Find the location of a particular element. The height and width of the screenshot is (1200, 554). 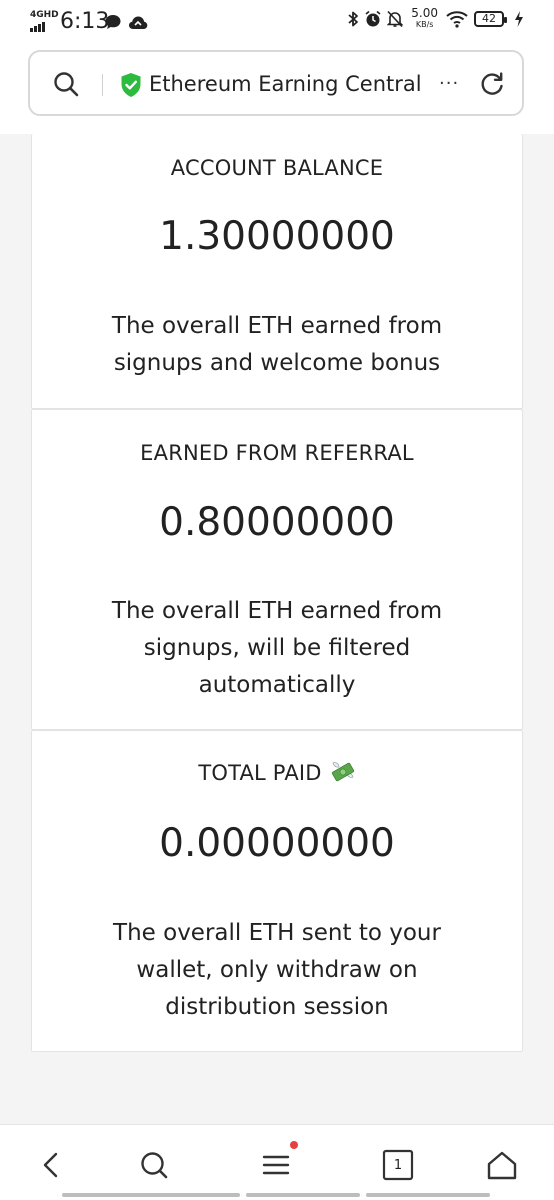

alarm-icon is located at coordinates (373, 18).